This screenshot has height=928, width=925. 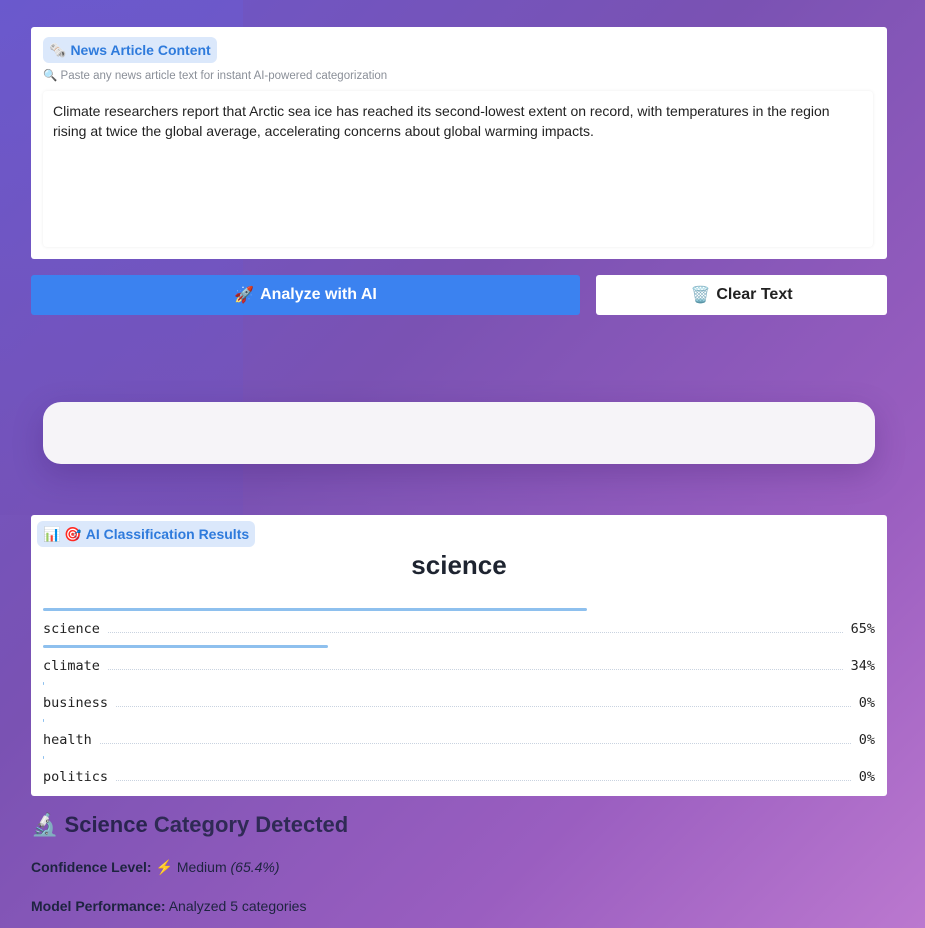 I want to click on clear-label: Clear Text, so click(x=754, y=294).